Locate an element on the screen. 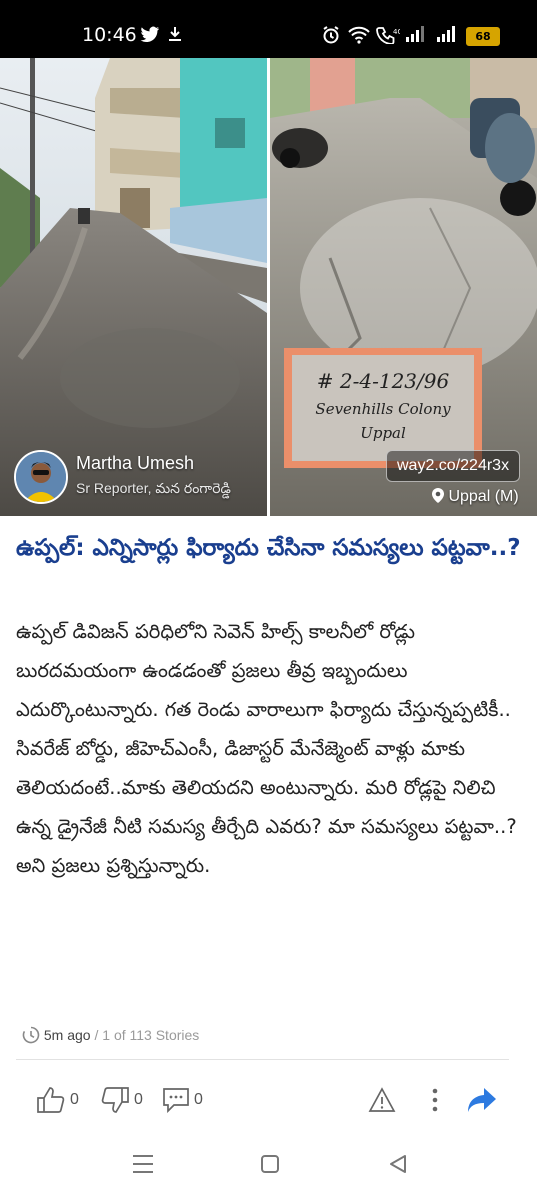  comment-icon is located at coordinates (176, 1100).